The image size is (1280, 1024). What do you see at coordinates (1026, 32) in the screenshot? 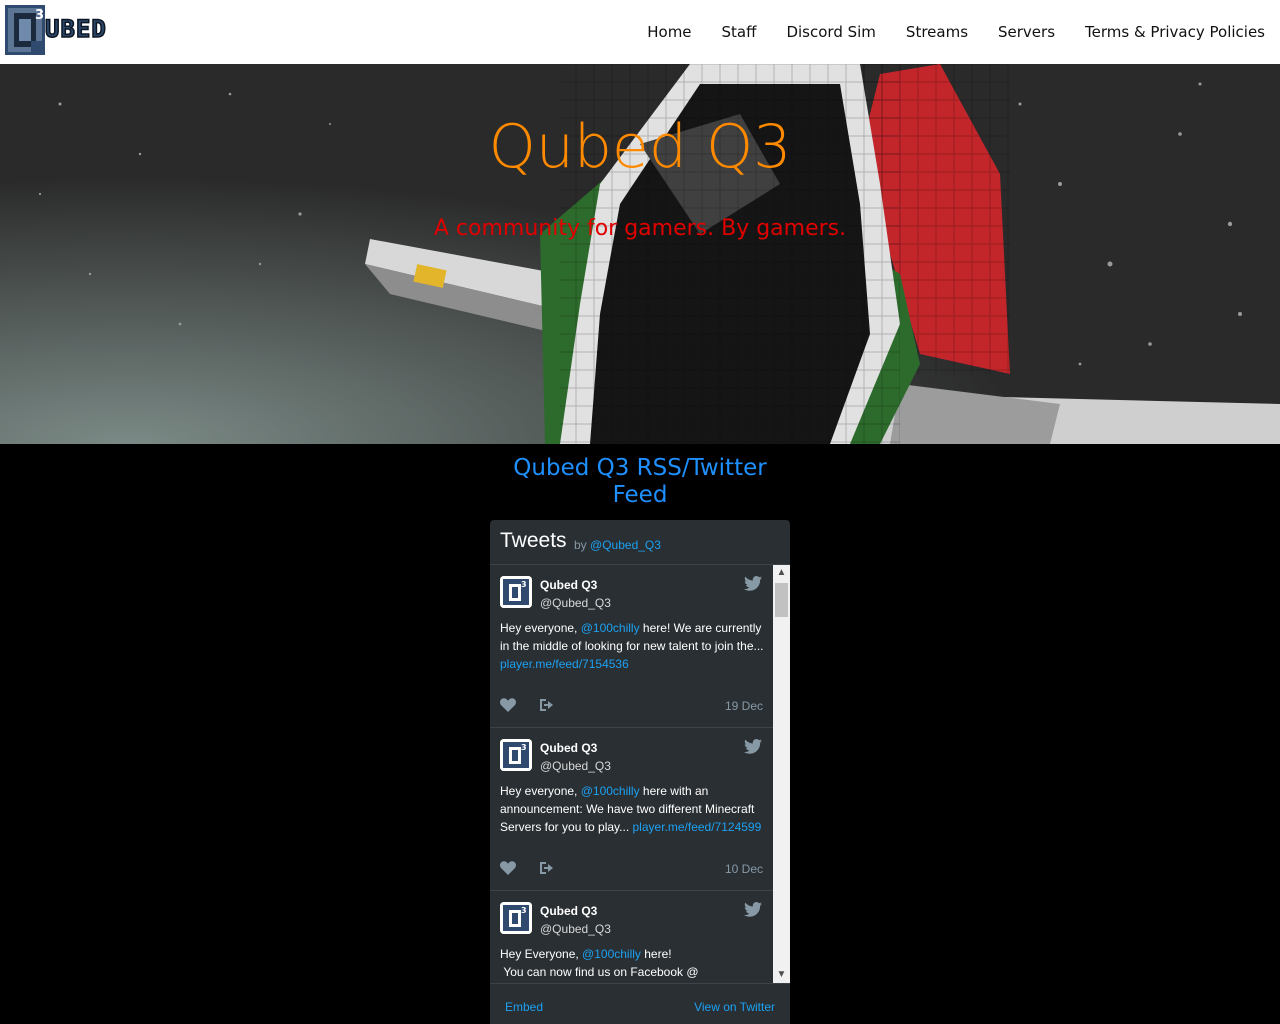
I see `nav-servers: Servers` at bounding box center [1026, 32].